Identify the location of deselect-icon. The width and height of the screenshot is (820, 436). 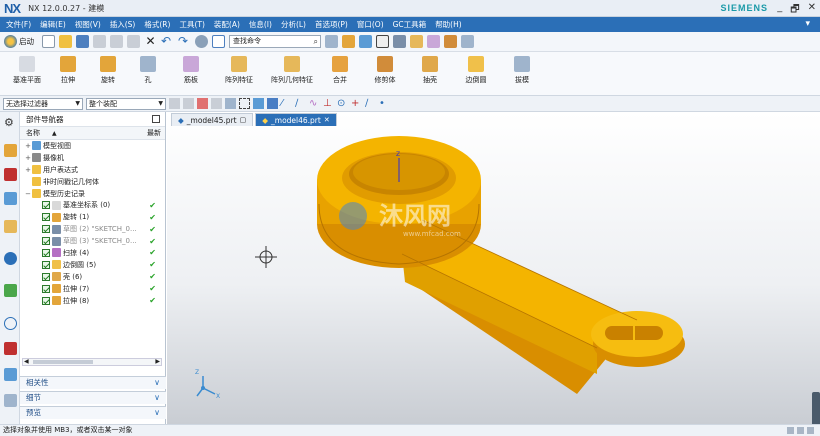
(202, 103).